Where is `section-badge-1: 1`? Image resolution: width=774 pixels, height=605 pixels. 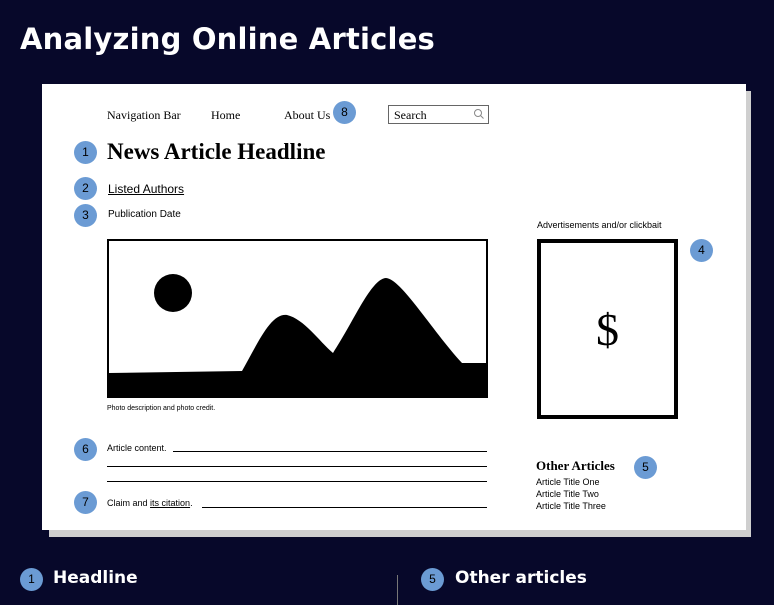 section-badge-1: 1 is located at coordinates (31, 579).